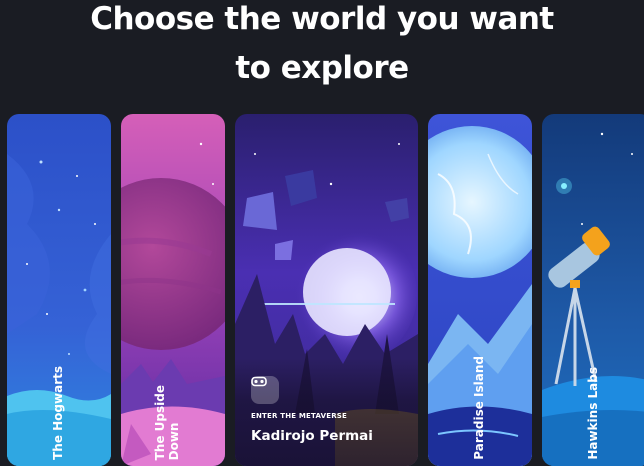 This screenshot has height=466, width=644. What do you see at coordinates (480, 290) in the screenshot?
I see `world-card-paradise-island: Paradise Island` at bounding box center [480, 290].